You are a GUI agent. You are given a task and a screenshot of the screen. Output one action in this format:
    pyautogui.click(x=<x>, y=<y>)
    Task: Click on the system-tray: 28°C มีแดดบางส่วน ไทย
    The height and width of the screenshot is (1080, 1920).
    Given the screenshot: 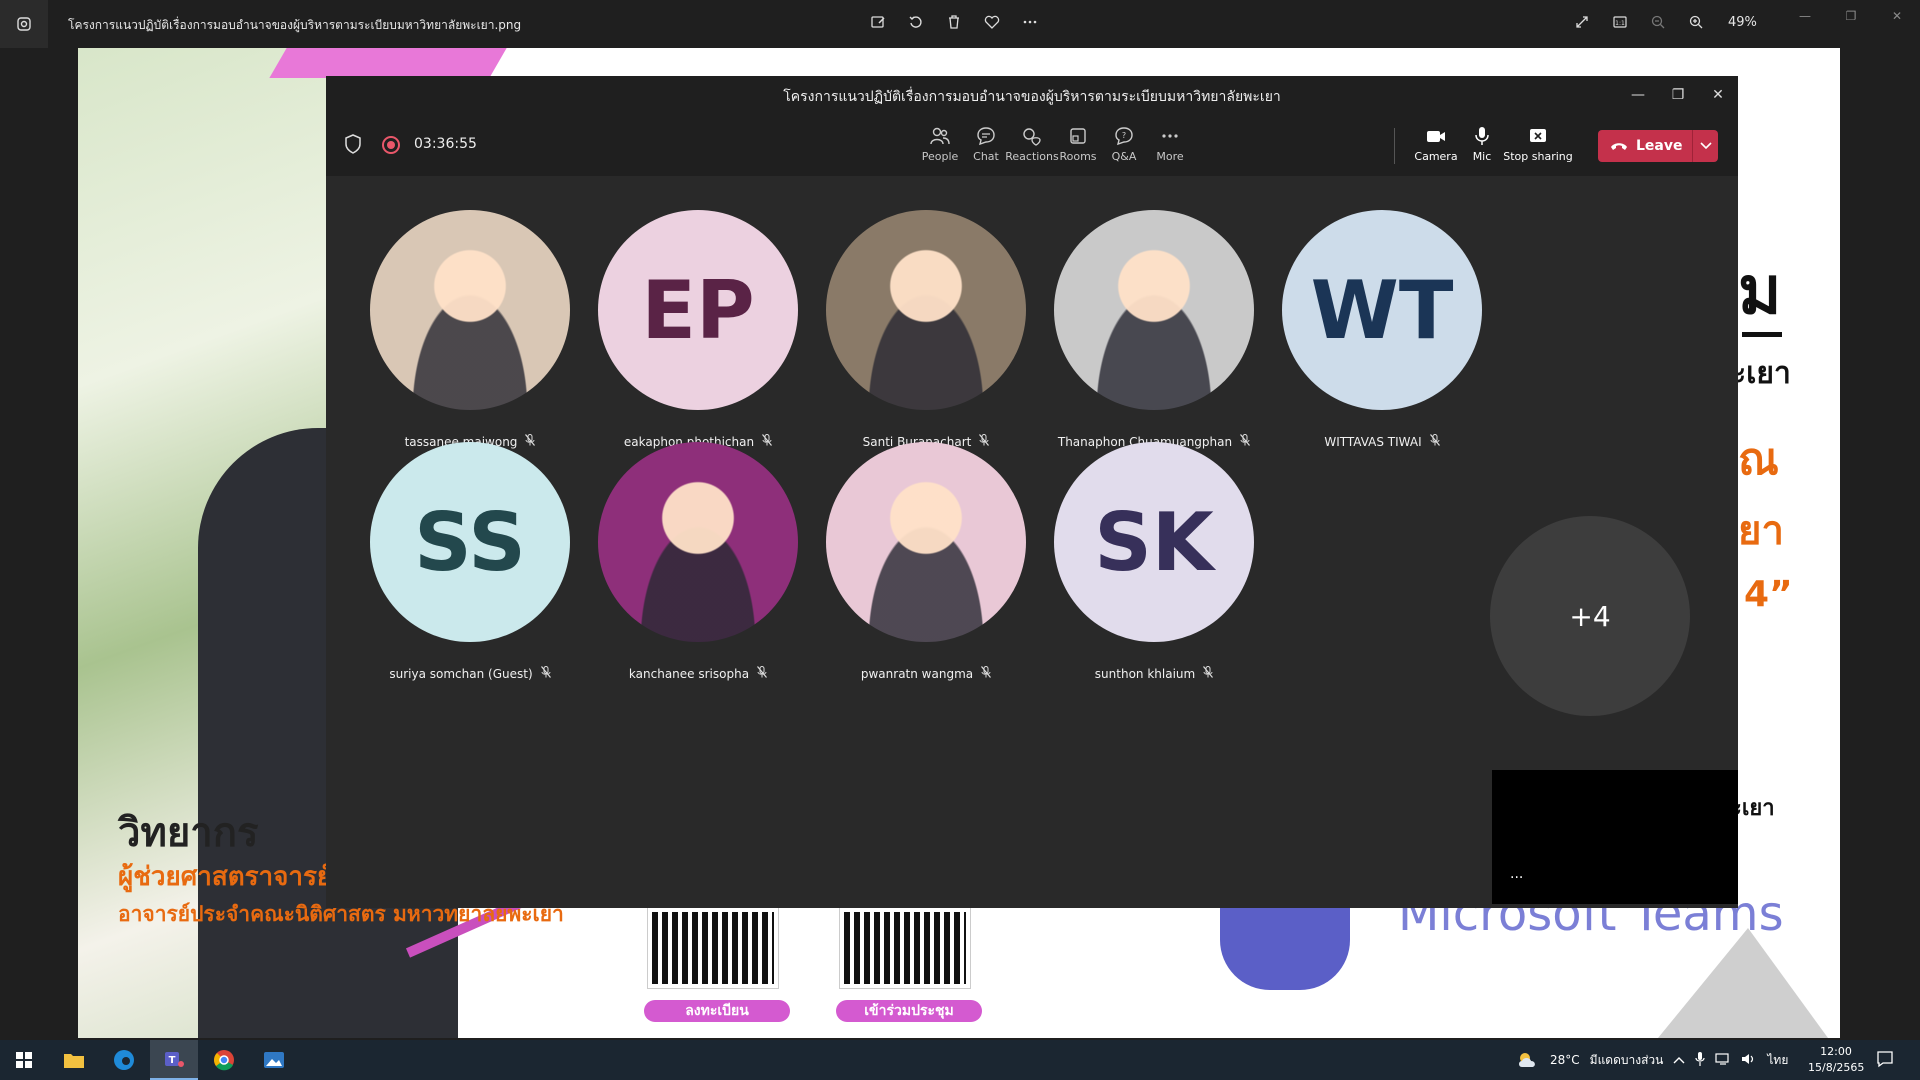 What is the action you would take?
    pyautogui.click(x=1652, y=1060)
    